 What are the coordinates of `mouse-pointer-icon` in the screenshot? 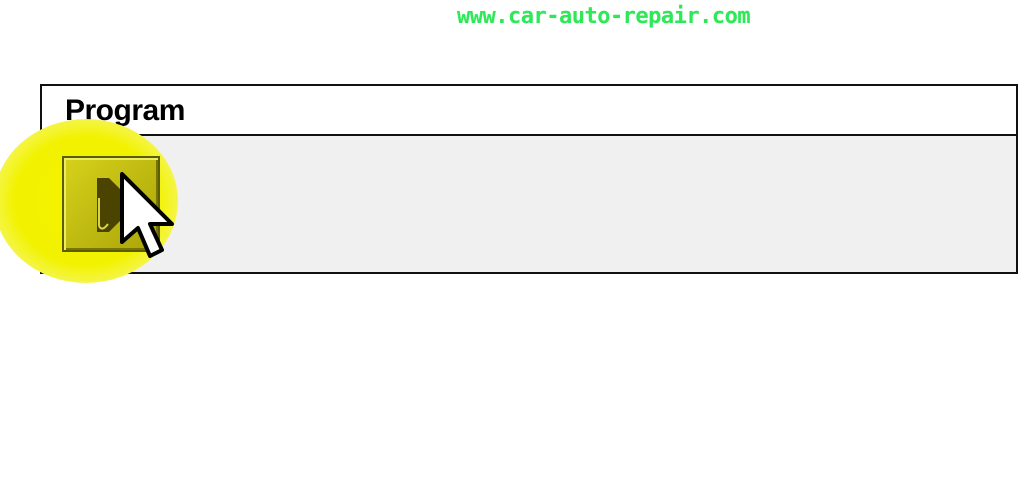 It's located at (147, 215).